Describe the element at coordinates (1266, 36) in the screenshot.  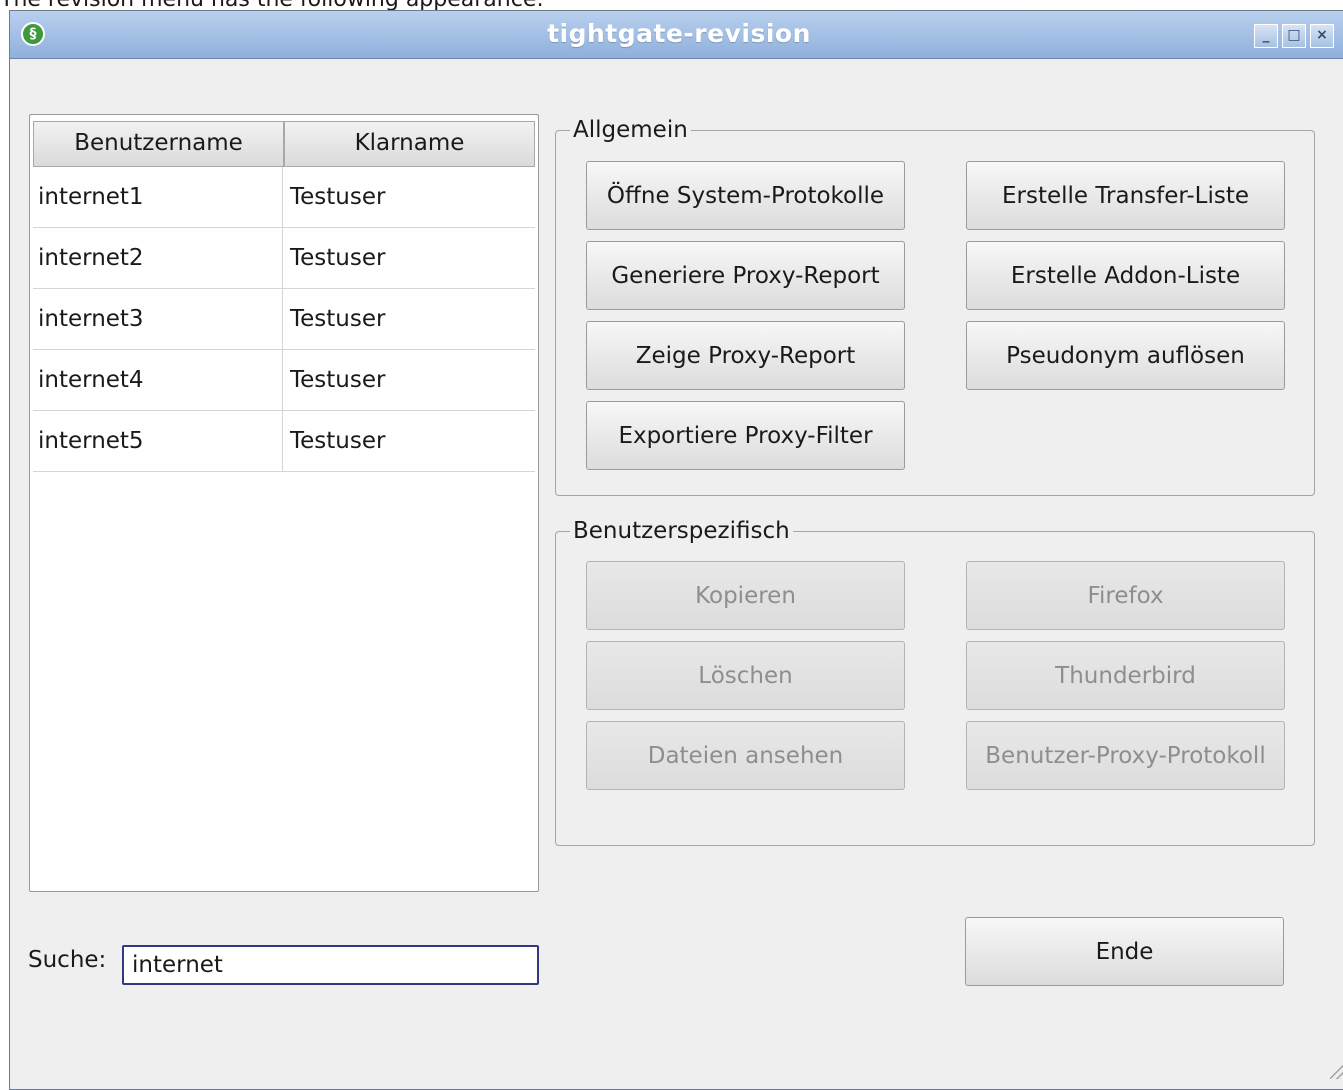
I see `minimize-icon: _` at that location.